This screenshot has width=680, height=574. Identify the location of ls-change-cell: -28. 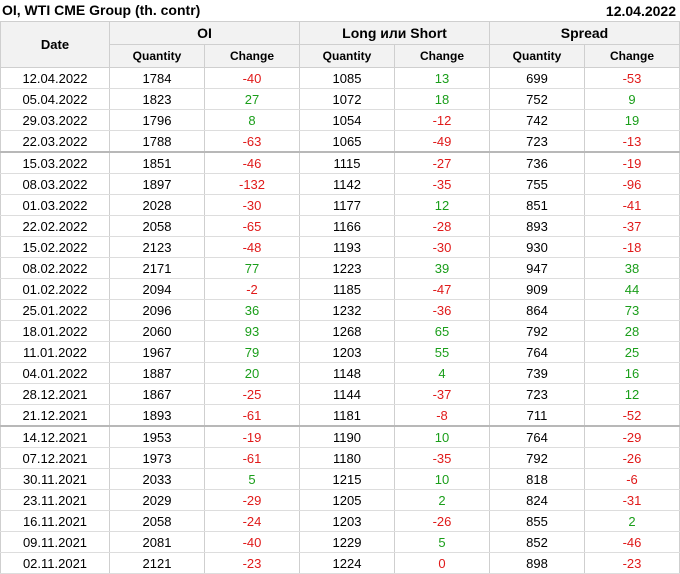
(442, 226).